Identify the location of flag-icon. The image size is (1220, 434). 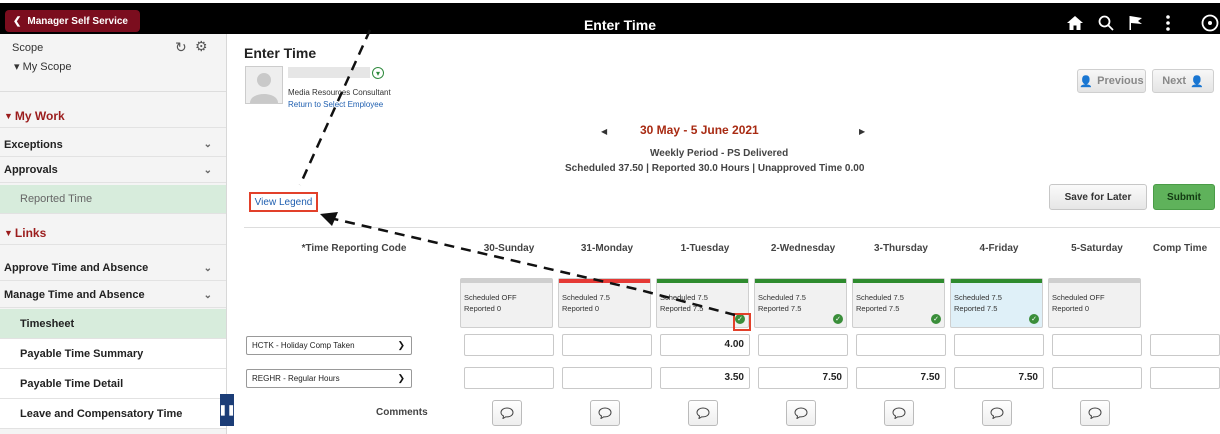
(1136, 23).